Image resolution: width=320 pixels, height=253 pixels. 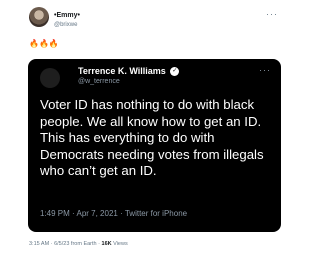 What do you see at coordinates (122, 71) in the screenshot?
I see `quoted-author-name-text: Terrence K. Williams` at bounding box center [122, 71].